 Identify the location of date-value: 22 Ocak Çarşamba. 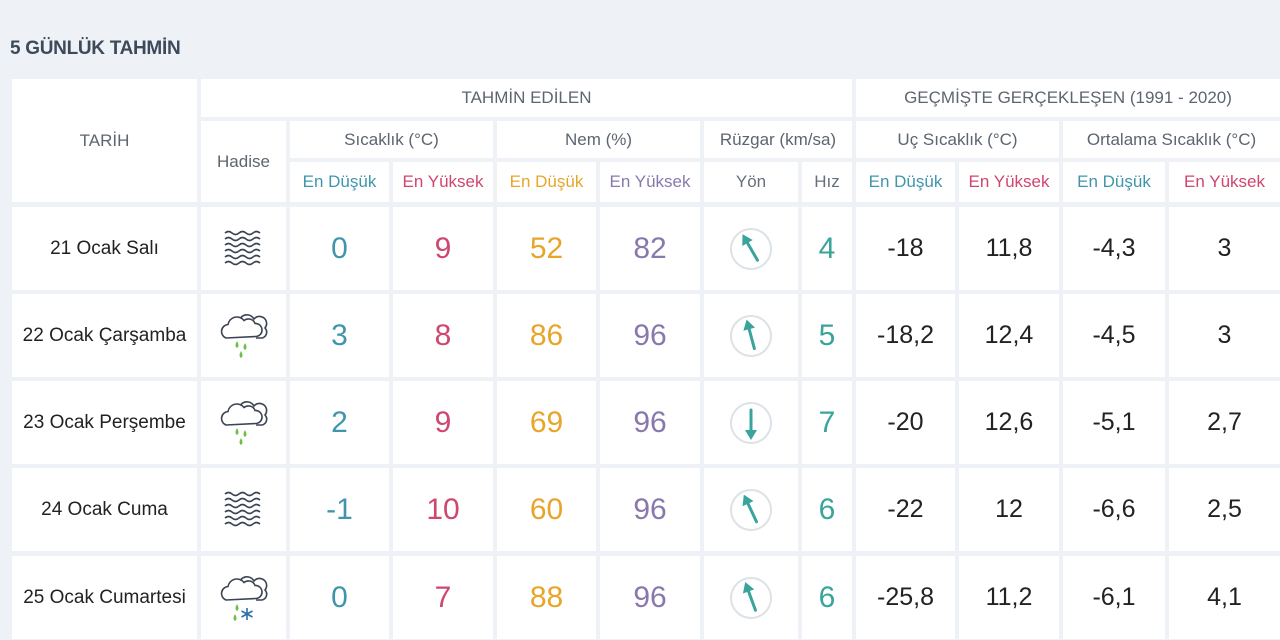
(104, 335).